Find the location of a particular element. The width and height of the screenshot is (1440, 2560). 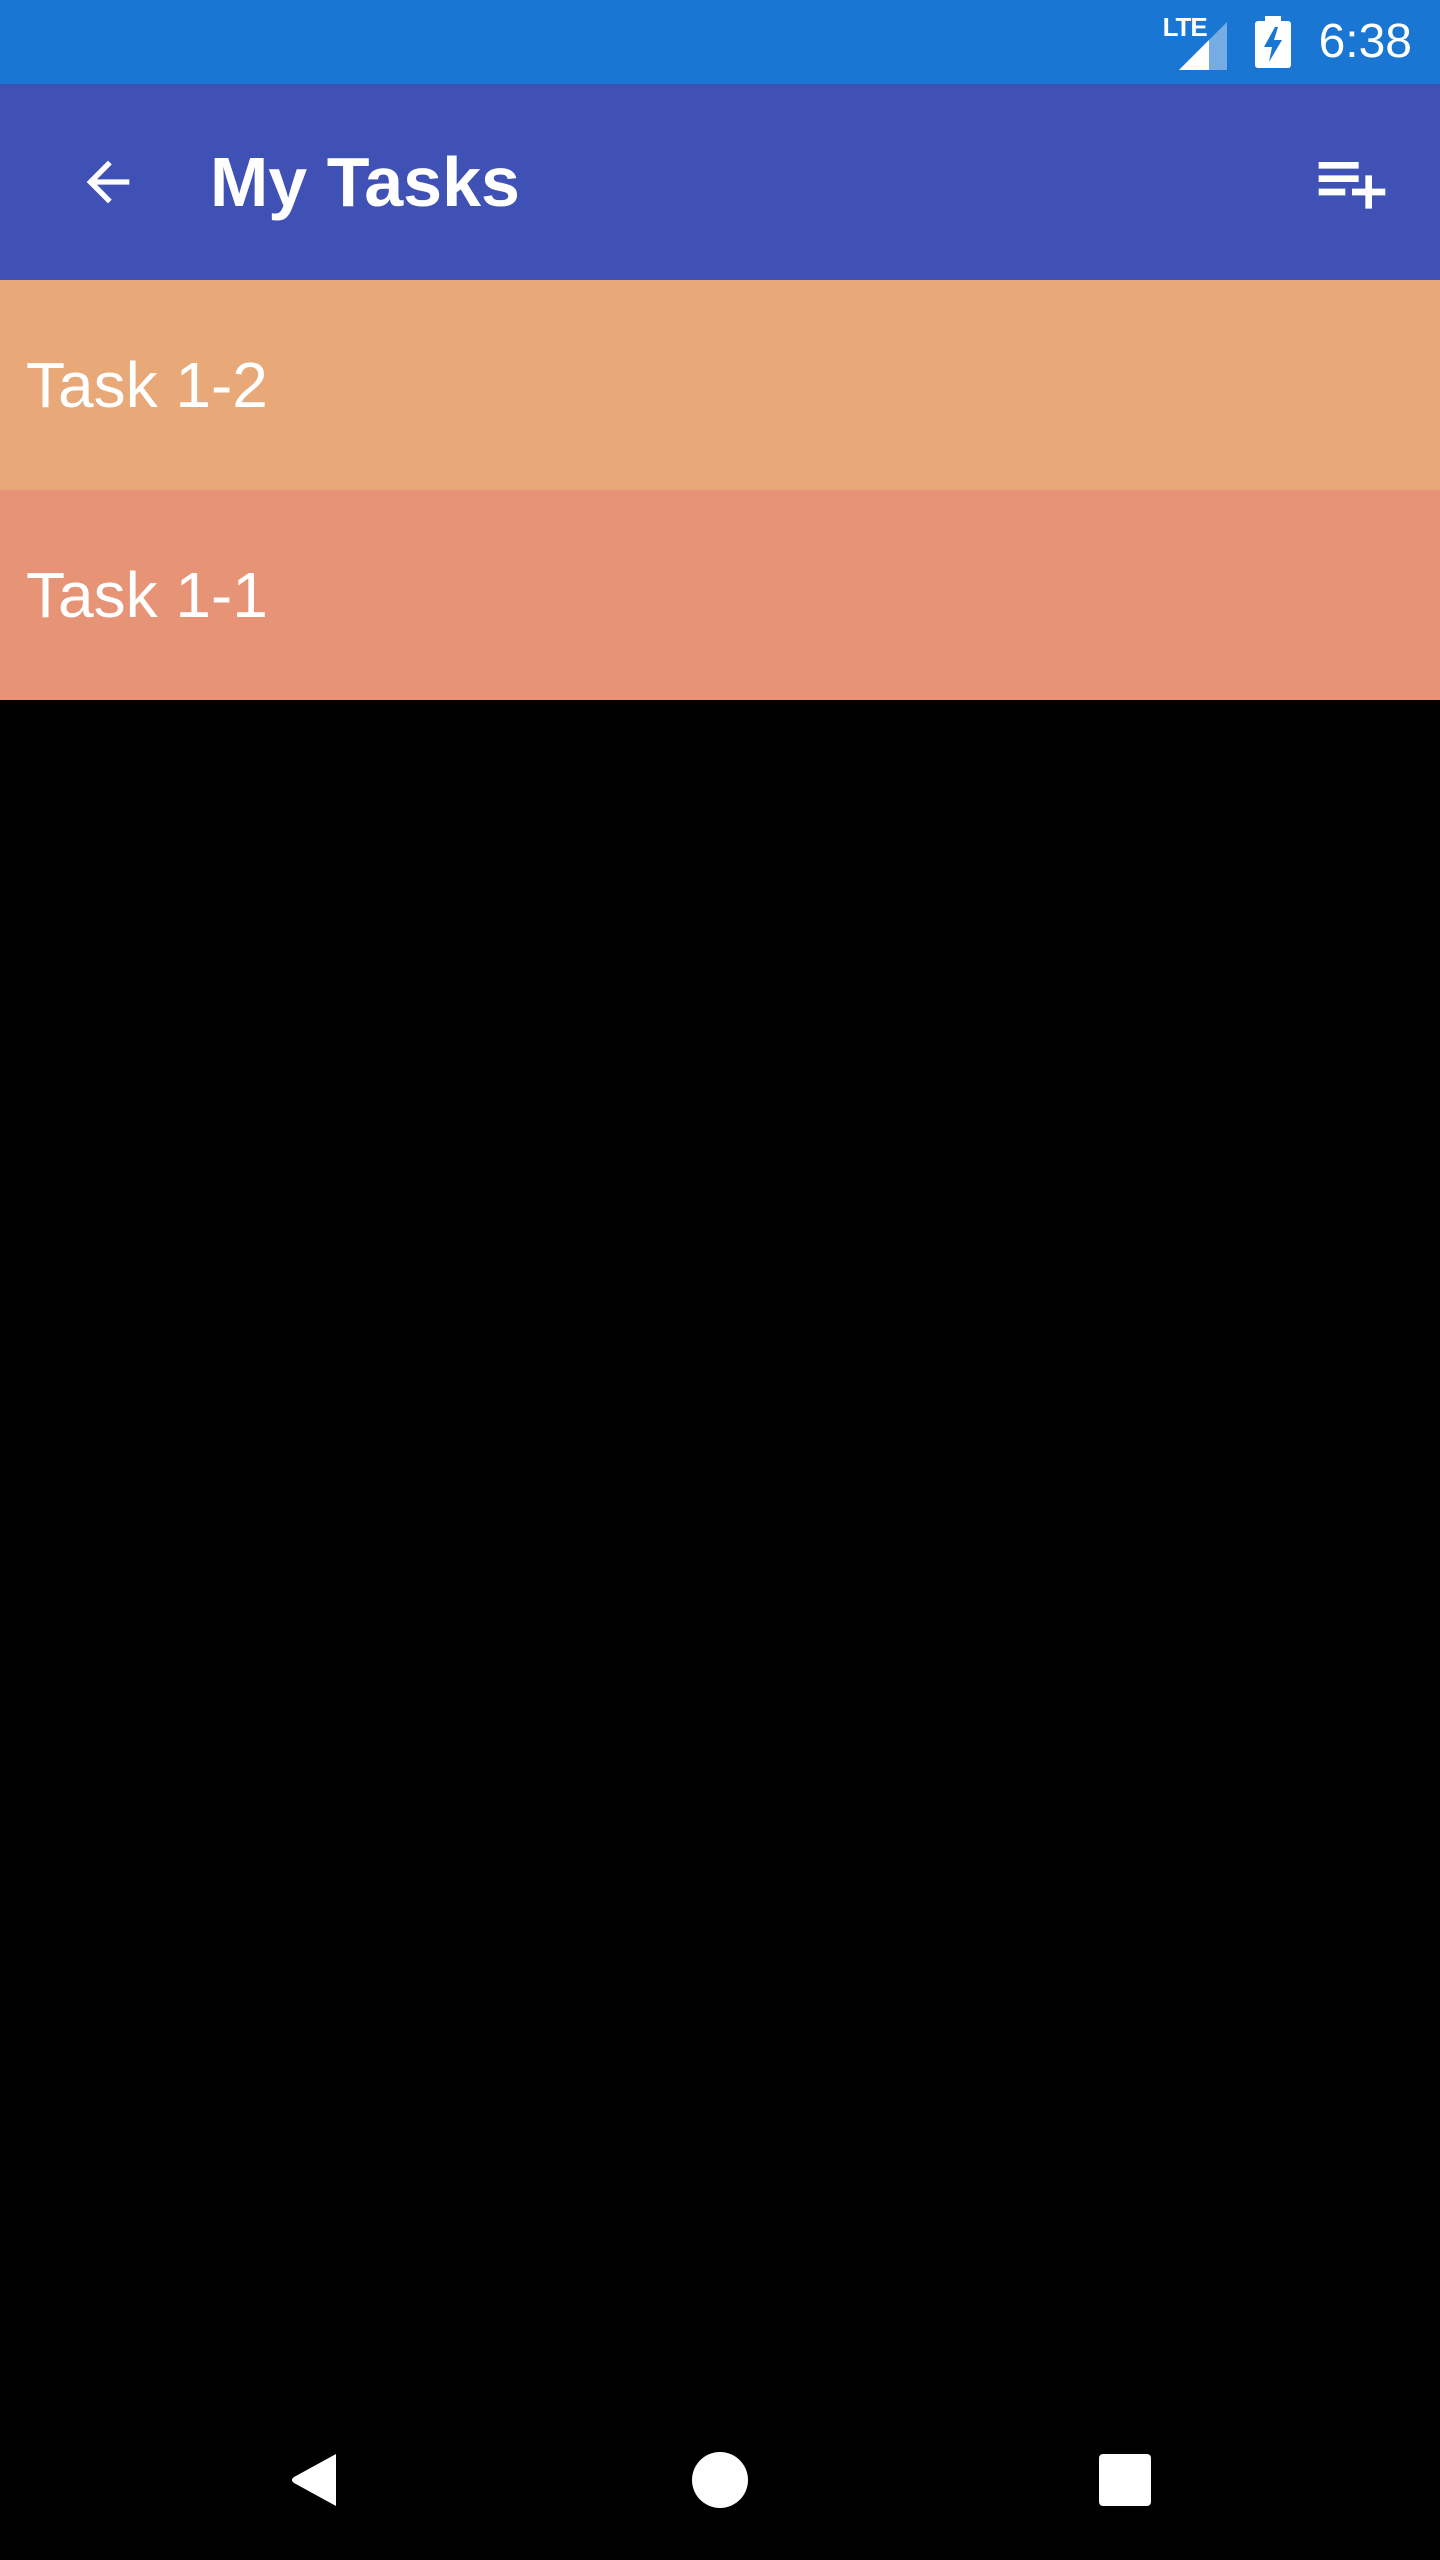

nav-back-icon is located at coordinates (314, 2480).